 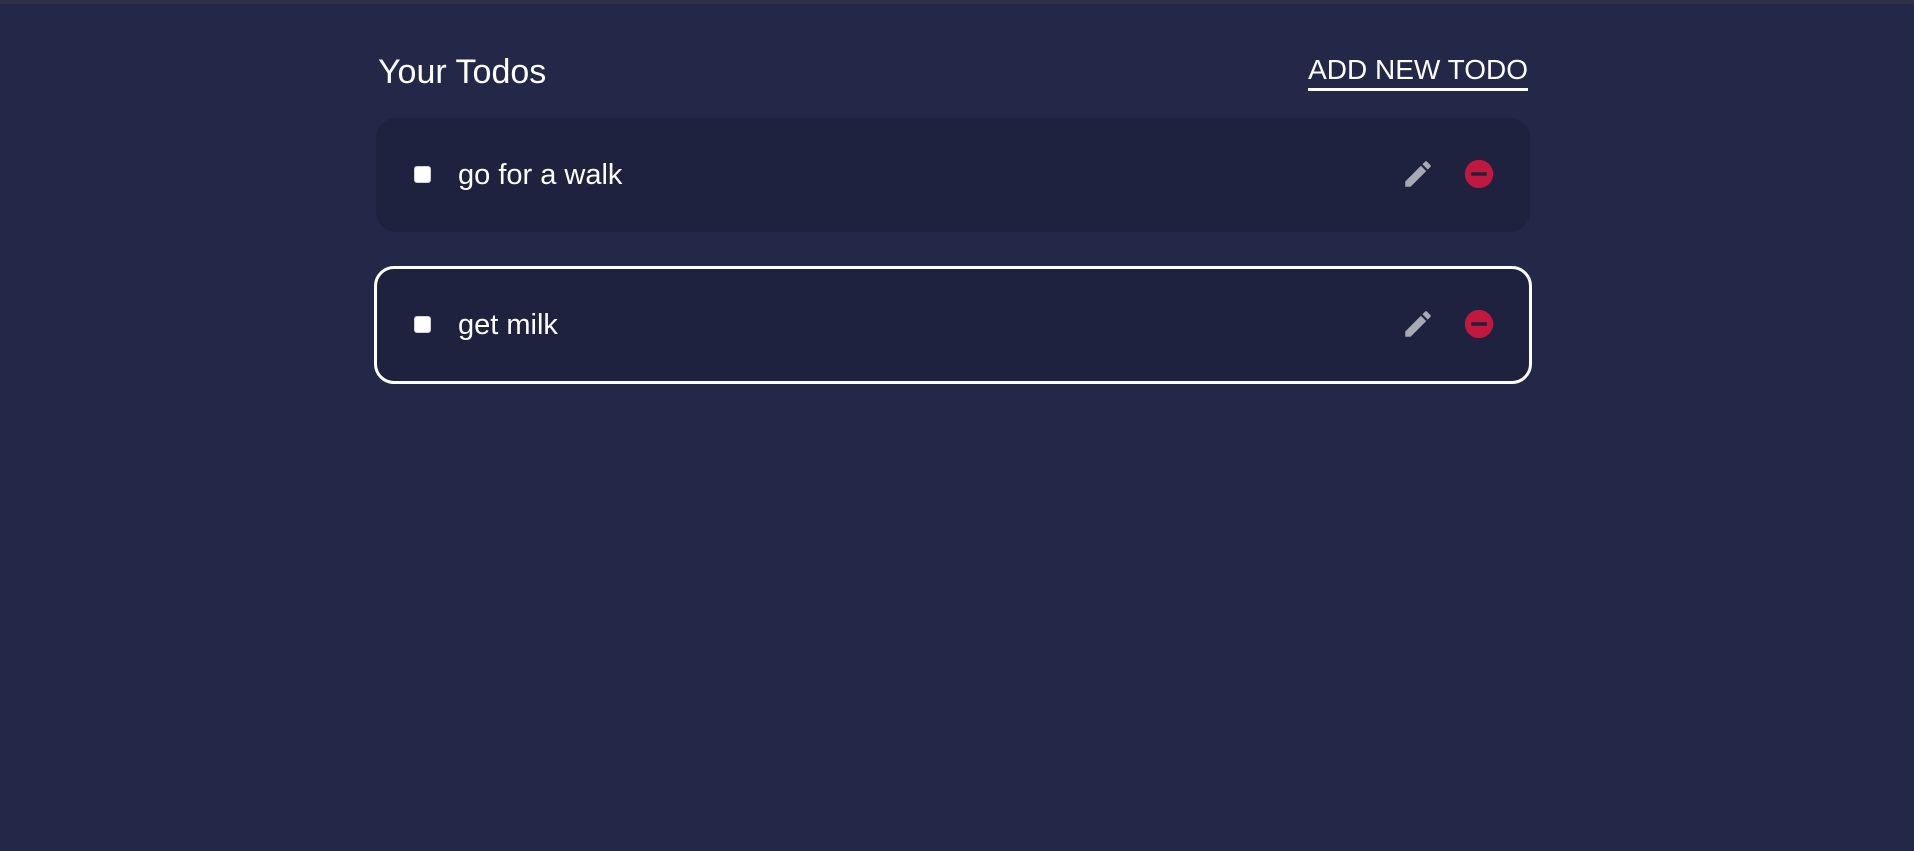 What do you see at coordinates (540, 175) in the screenshot?
I see `todo-text: go for a walk` at bounding box center [540, 175].